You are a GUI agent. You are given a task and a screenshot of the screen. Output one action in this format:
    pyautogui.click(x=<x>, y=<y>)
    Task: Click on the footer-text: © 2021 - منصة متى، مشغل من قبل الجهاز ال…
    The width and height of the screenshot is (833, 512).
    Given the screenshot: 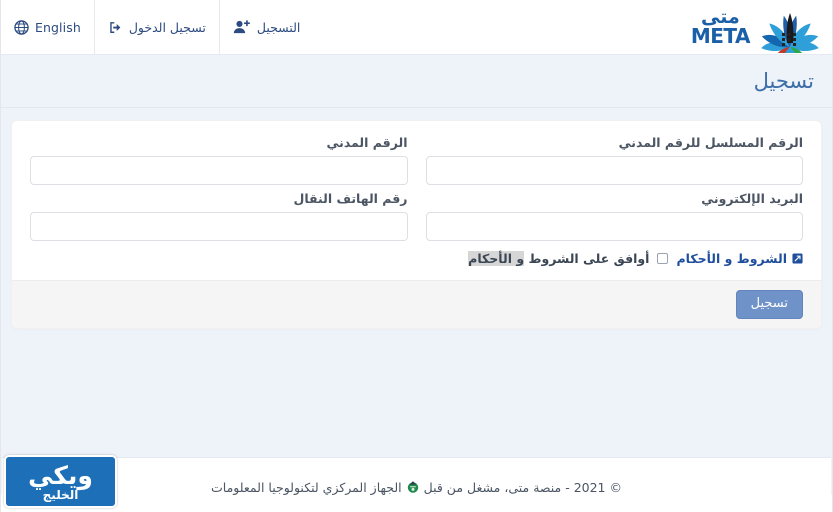 What is the action you would take?
    pyautogui.click(x=416, y=487)
    